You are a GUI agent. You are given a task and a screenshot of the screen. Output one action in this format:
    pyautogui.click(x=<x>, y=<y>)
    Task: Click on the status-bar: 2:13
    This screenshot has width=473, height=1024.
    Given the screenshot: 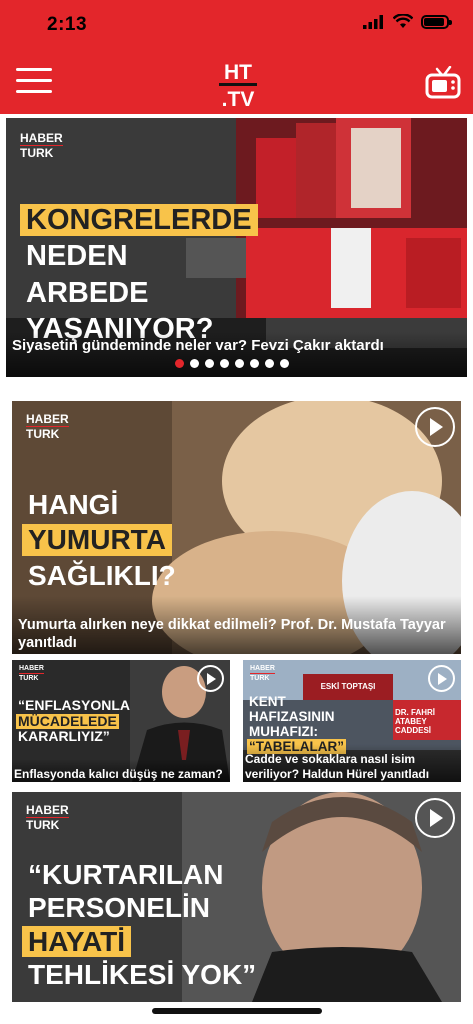 What is the action you would take?
    pyautogui.click(x=236, y=26)
    